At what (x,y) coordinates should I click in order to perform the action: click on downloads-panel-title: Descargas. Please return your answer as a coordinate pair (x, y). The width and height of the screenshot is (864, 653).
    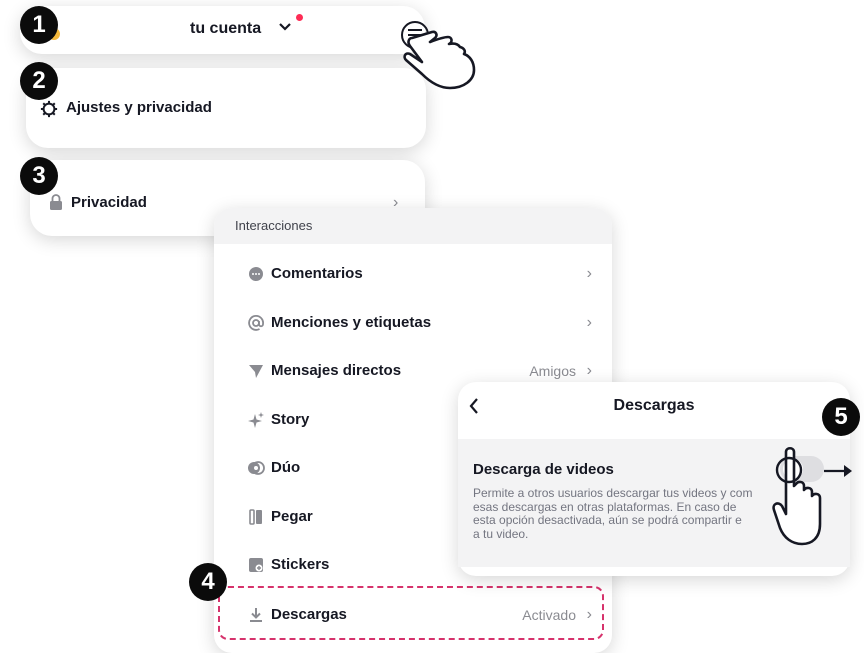
    Looking at the image, I should click on (654, 405).